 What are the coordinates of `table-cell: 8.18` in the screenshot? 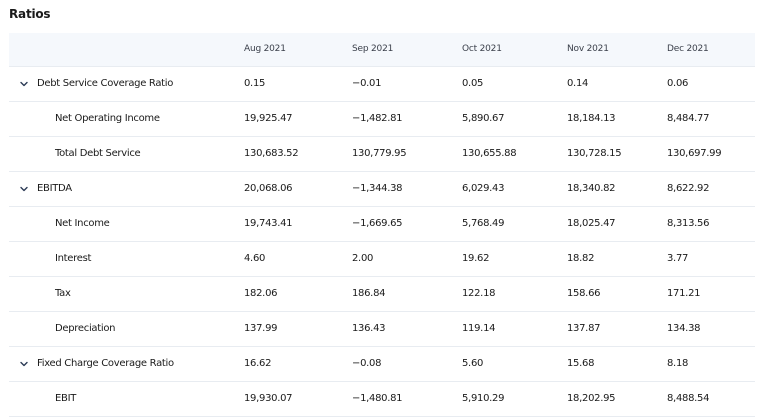 It's located at (678, 363).